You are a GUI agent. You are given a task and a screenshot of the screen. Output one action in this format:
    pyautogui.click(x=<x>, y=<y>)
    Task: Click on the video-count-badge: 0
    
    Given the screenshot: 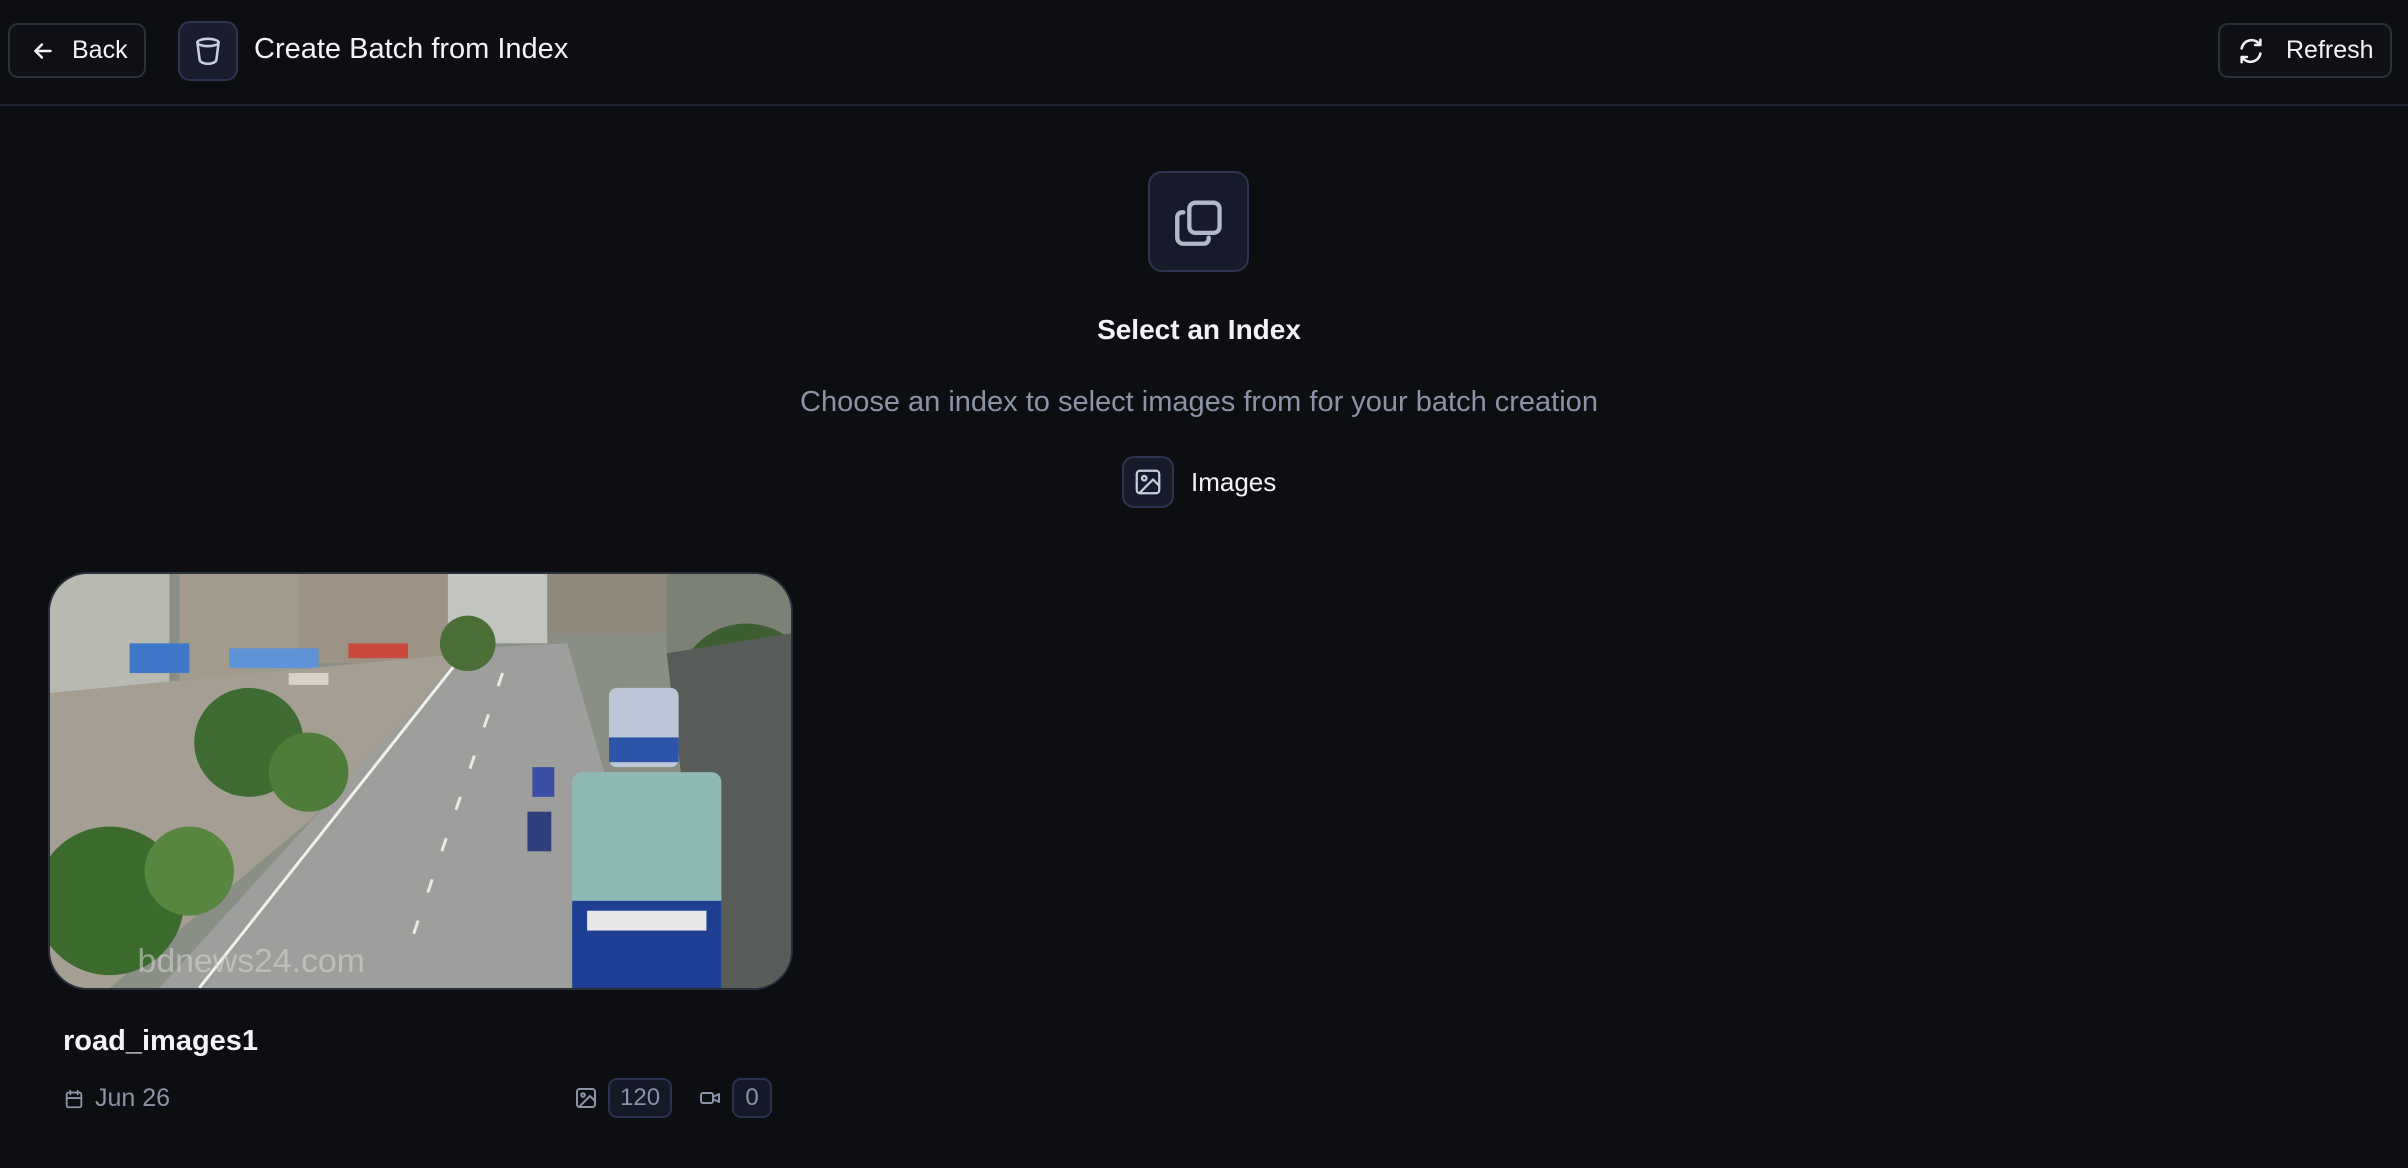 What is the action you would take?
    pyautogui.click(x=752, y=1098)
    